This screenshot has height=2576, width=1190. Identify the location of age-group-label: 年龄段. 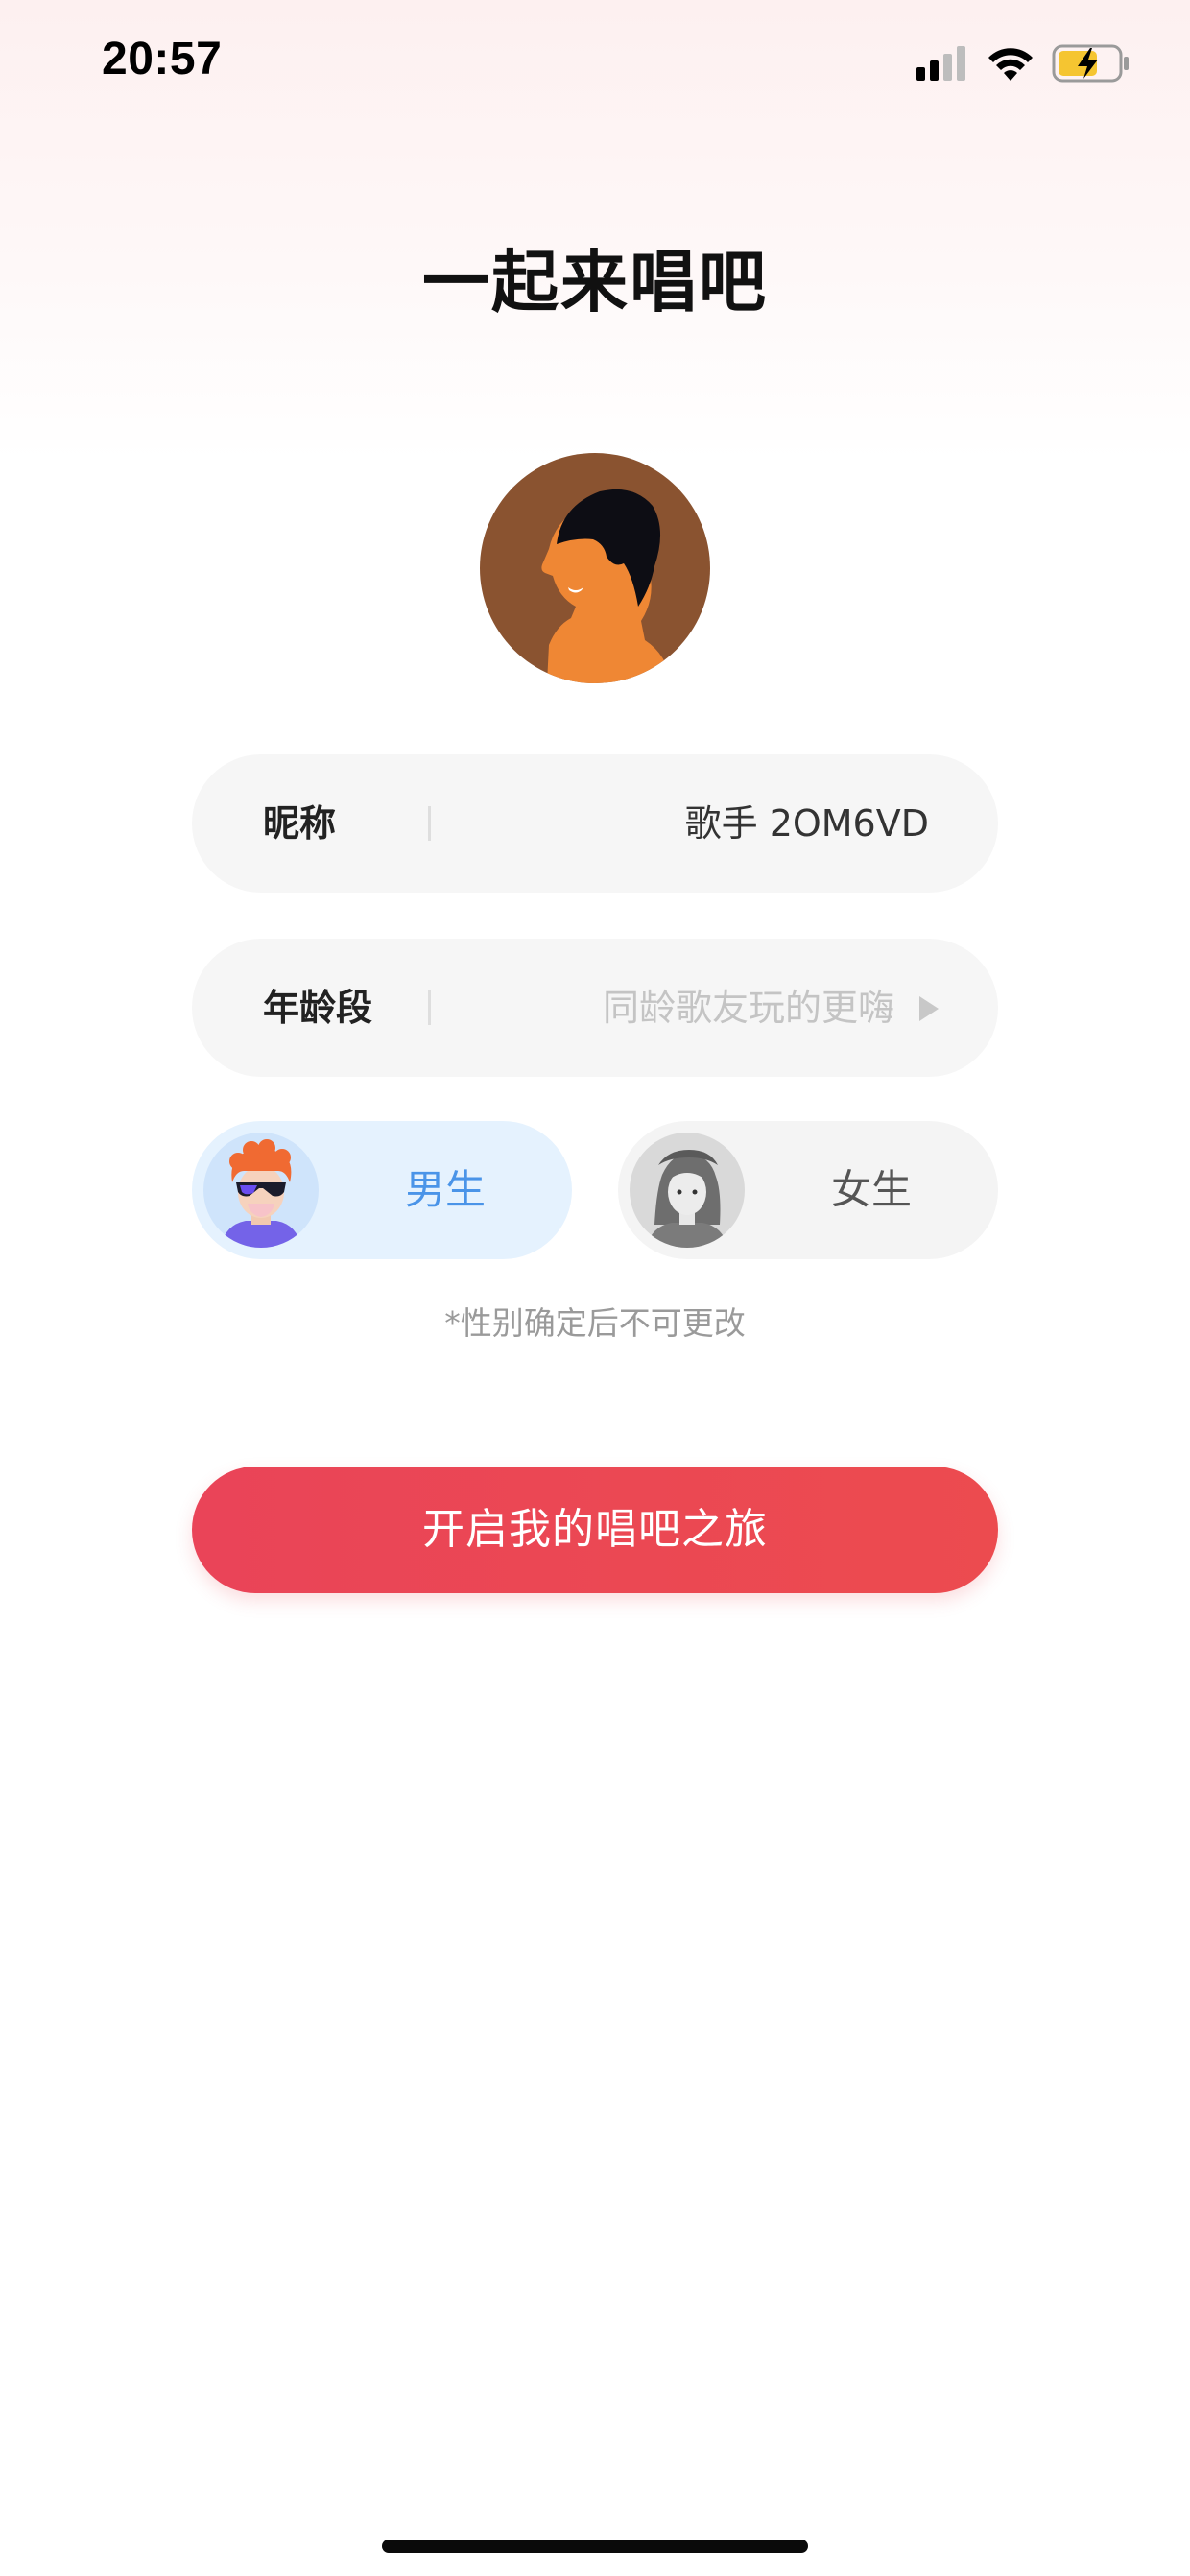
(318, 1008).